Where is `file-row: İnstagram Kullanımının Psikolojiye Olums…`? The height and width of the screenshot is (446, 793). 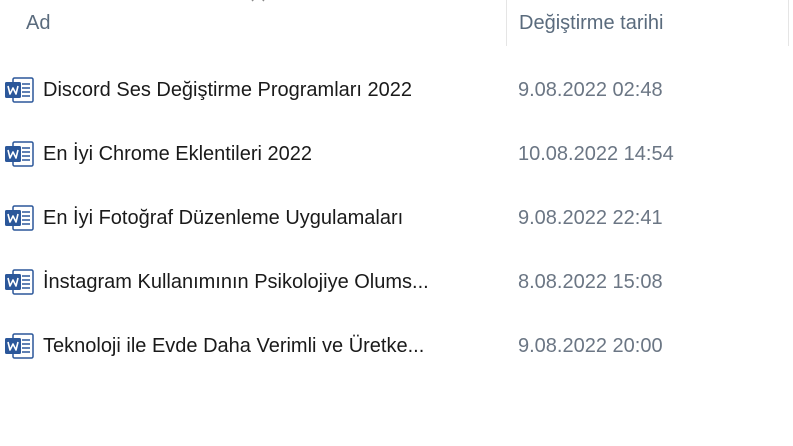 file-row: İnstagram Kullanımının Psikolojiye Olums… is located at coordinates (396, 282).